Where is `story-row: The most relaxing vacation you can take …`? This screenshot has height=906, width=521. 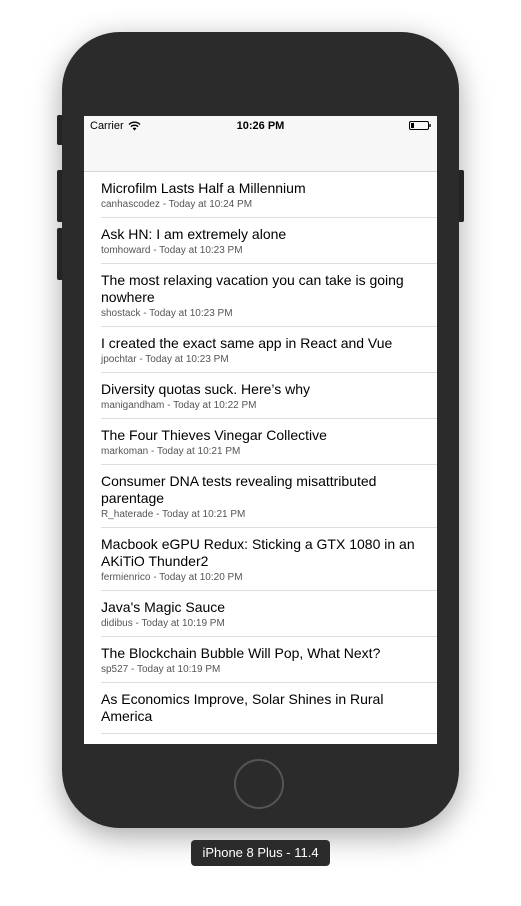
story-row: The most relaxing vacation you can take … is located at coordinates (269, 295).